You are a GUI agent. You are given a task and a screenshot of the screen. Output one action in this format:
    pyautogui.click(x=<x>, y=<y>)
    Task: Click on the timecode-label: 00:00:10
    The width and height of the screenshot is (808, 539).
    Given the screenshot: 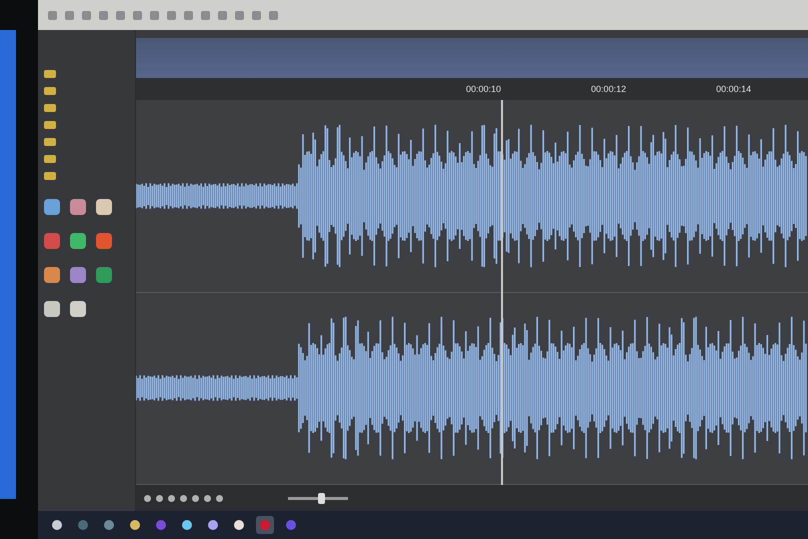 What is the action you would take?
    pyautogui.click(x=484, y=89)
    